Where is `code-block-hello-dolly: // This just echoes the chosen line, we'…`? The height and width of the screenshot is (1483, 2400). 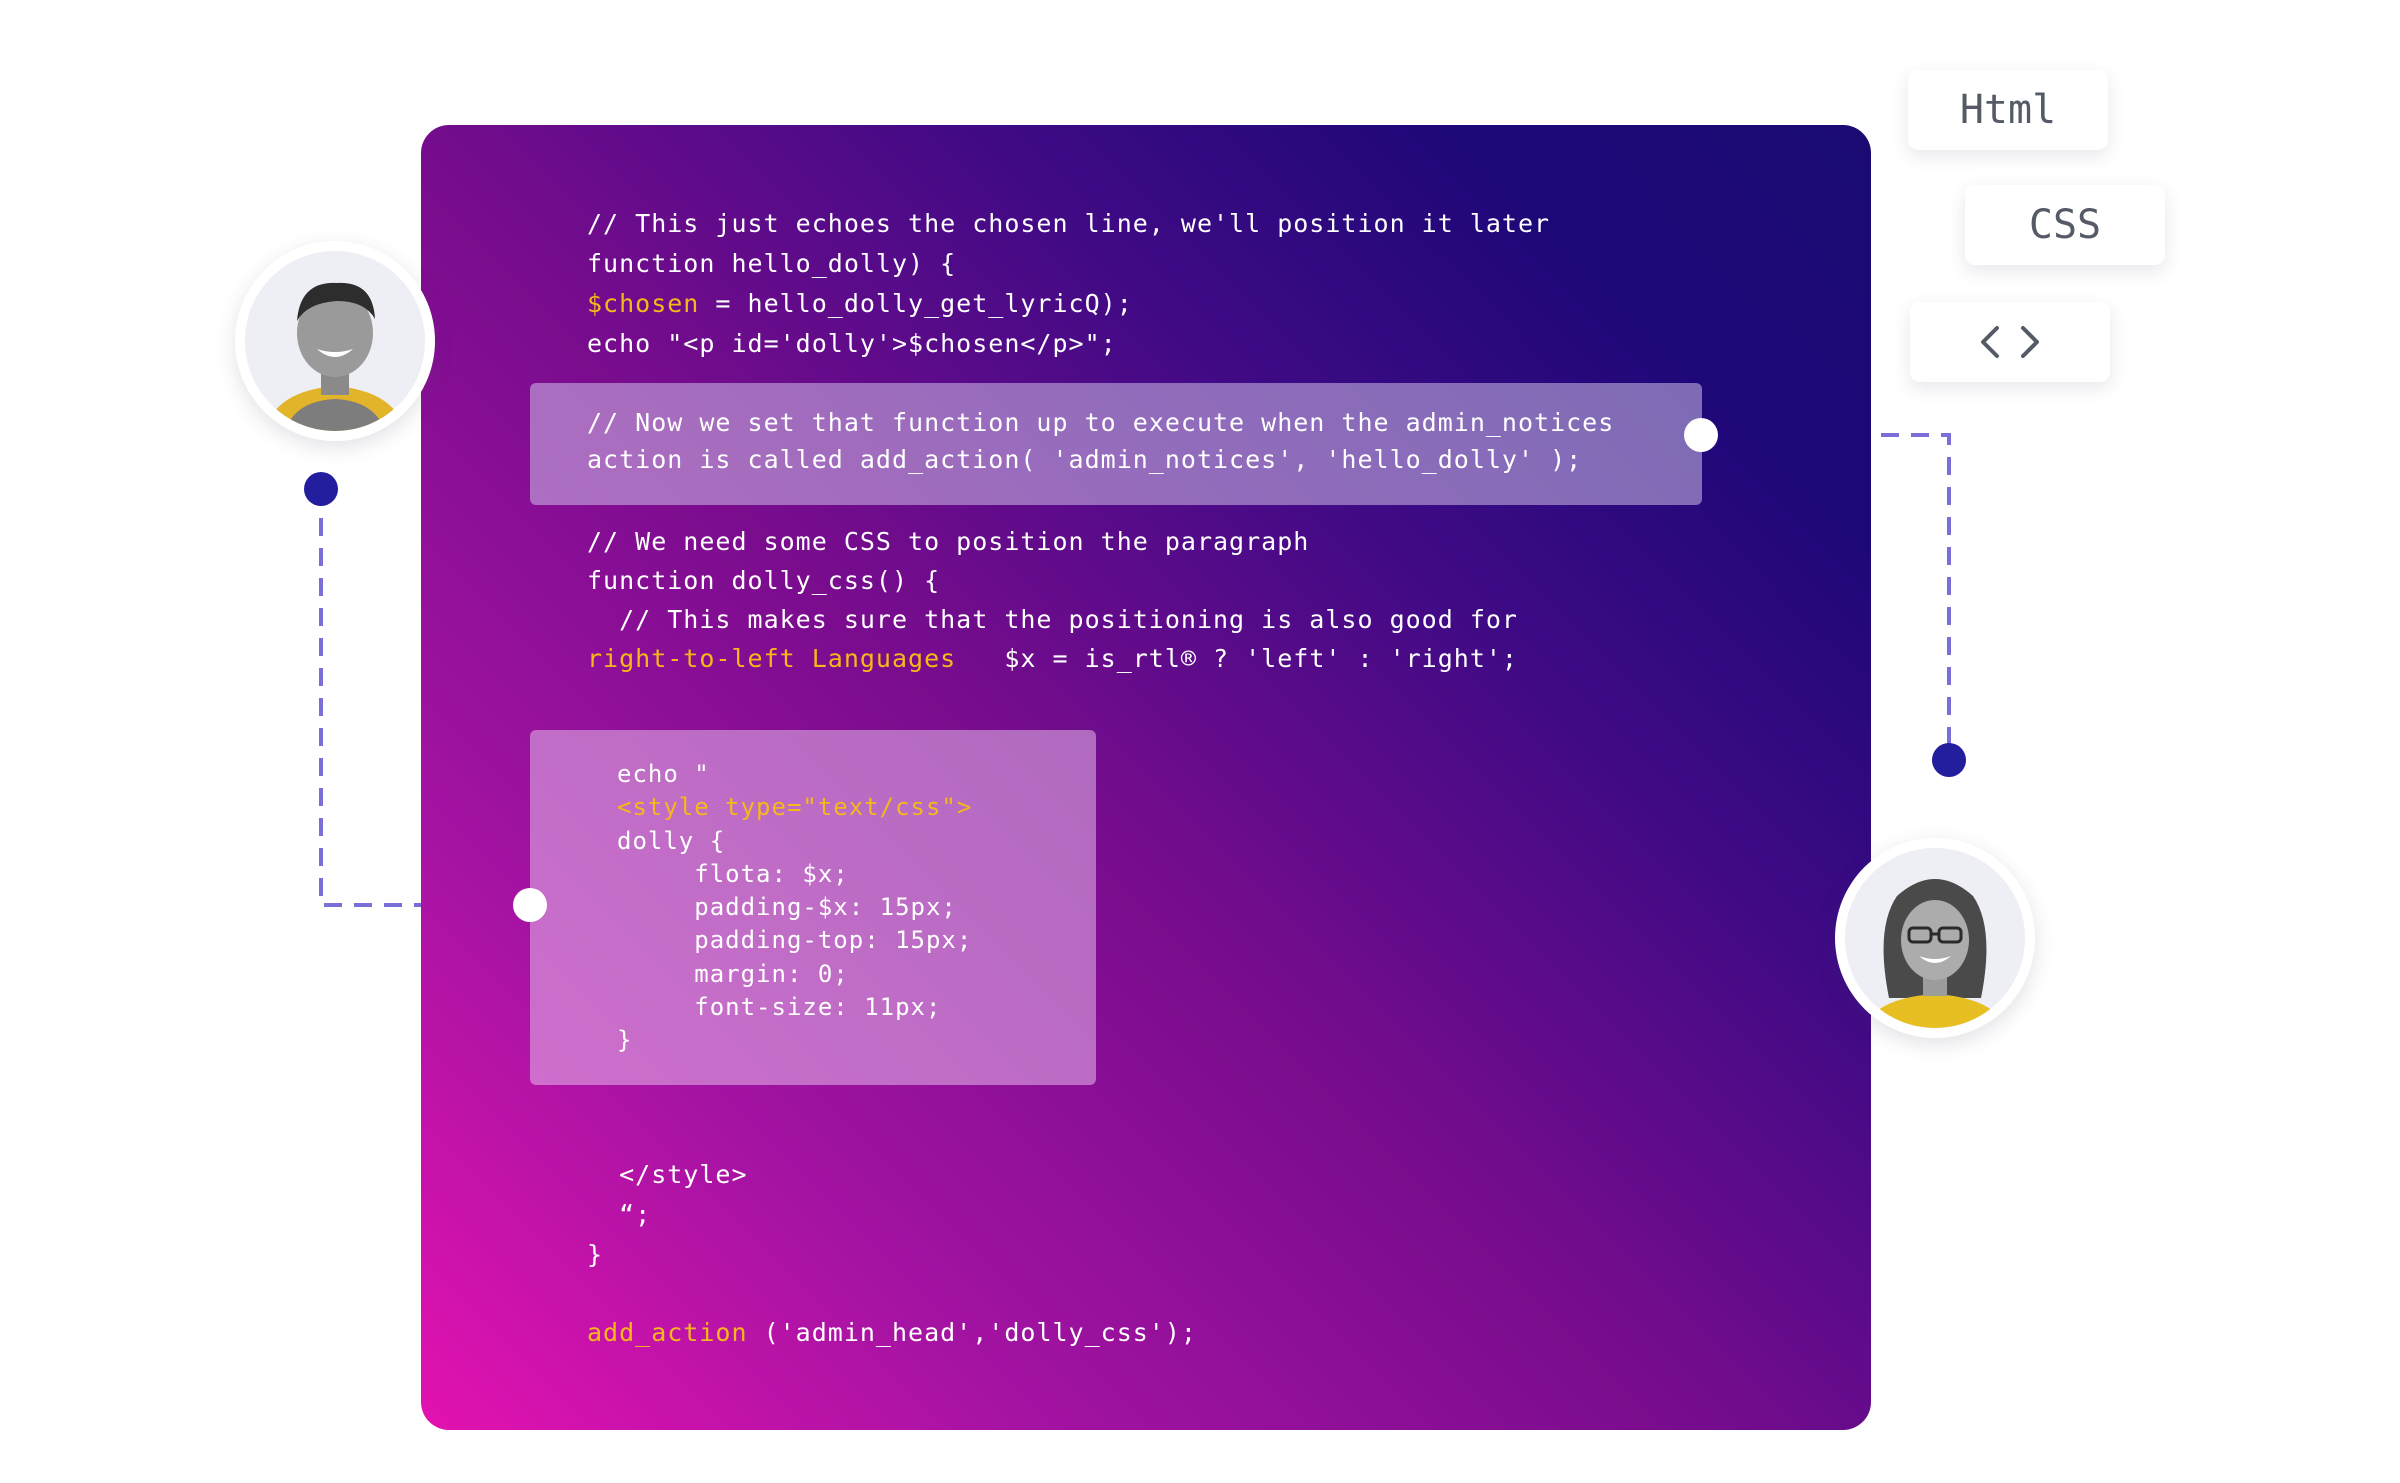
code-block-hello-dolly: // This just echoes the chosen line, we'… is located at coordinates (1068, 284).